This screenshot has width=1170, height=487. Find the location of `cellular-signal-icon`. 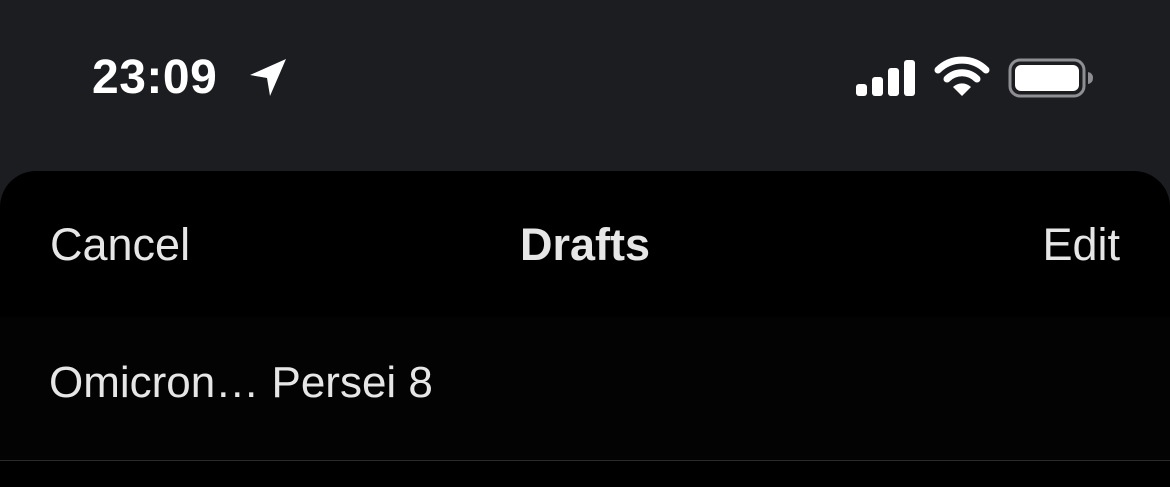

cellular-signal-icon is located at coordinates (885, 78).